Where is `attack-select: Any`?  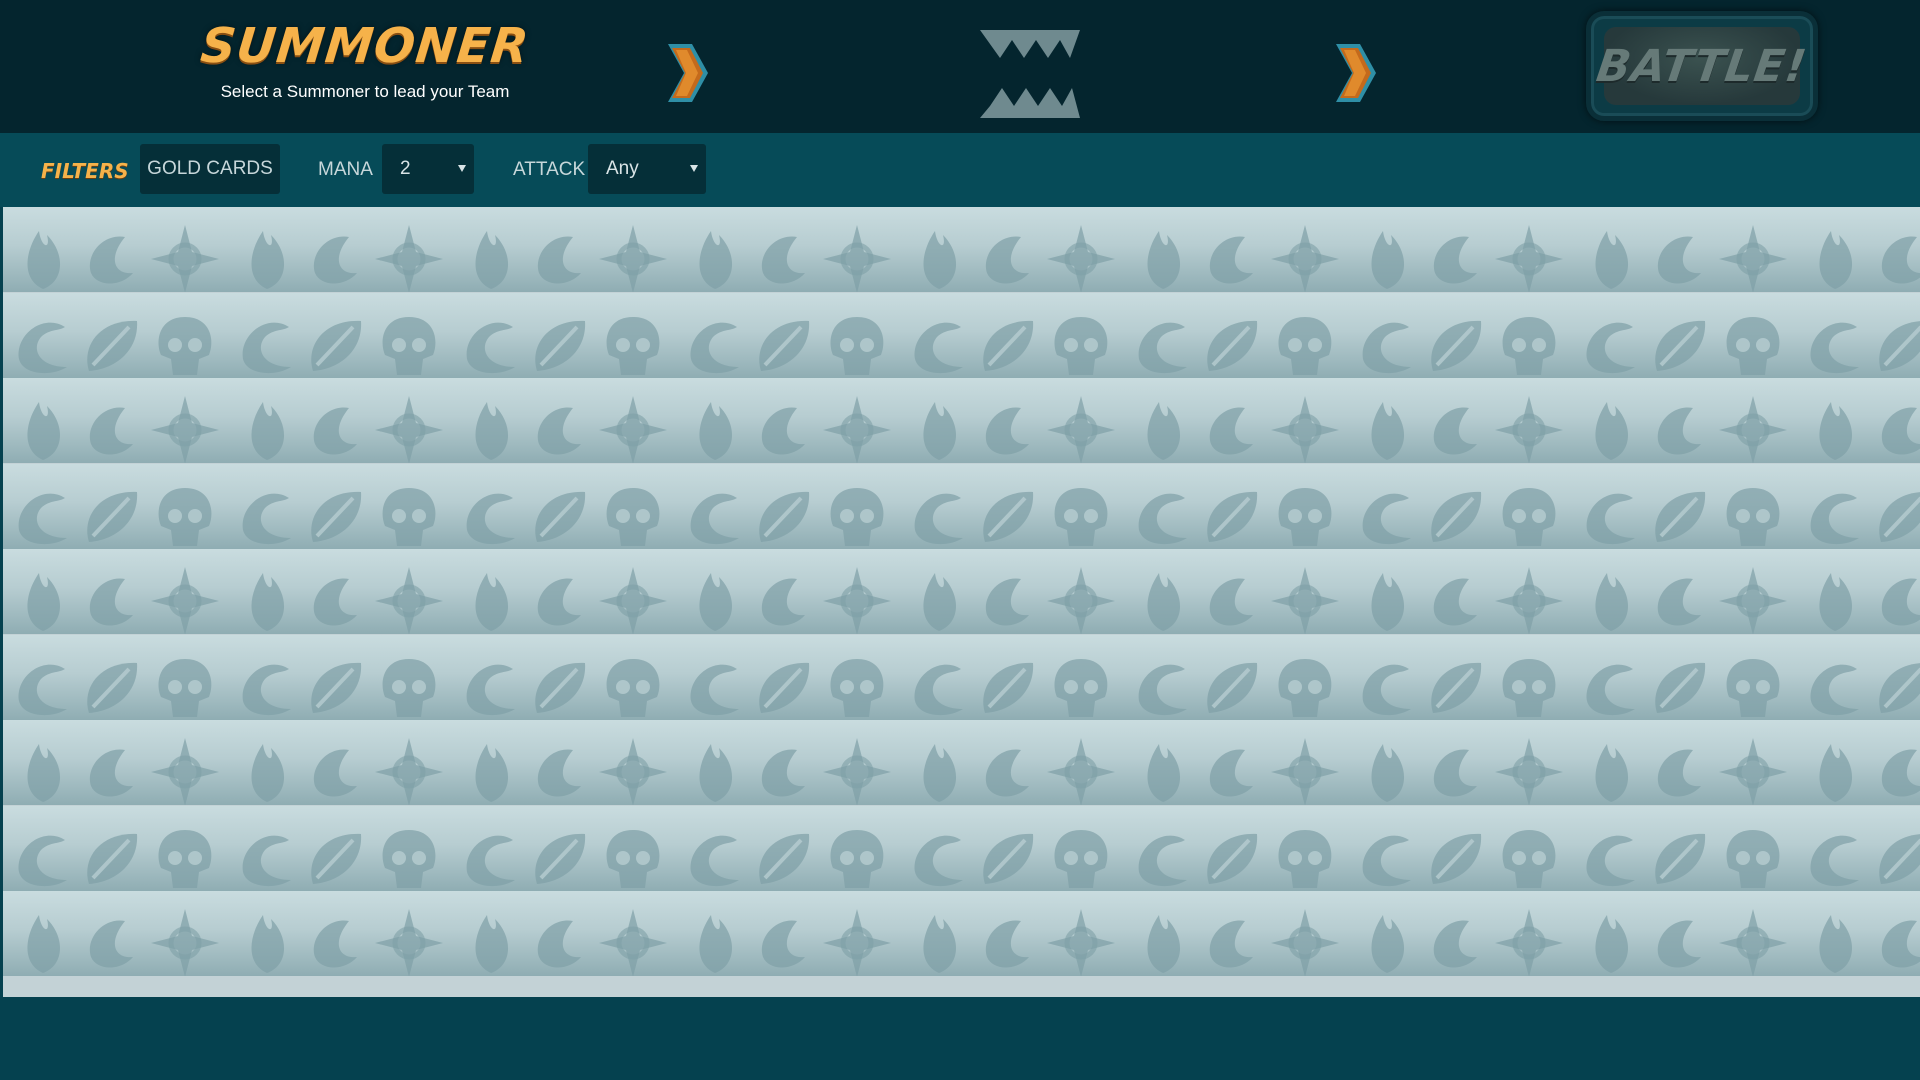 attack-select: Any is located at coordinates (647, 169).